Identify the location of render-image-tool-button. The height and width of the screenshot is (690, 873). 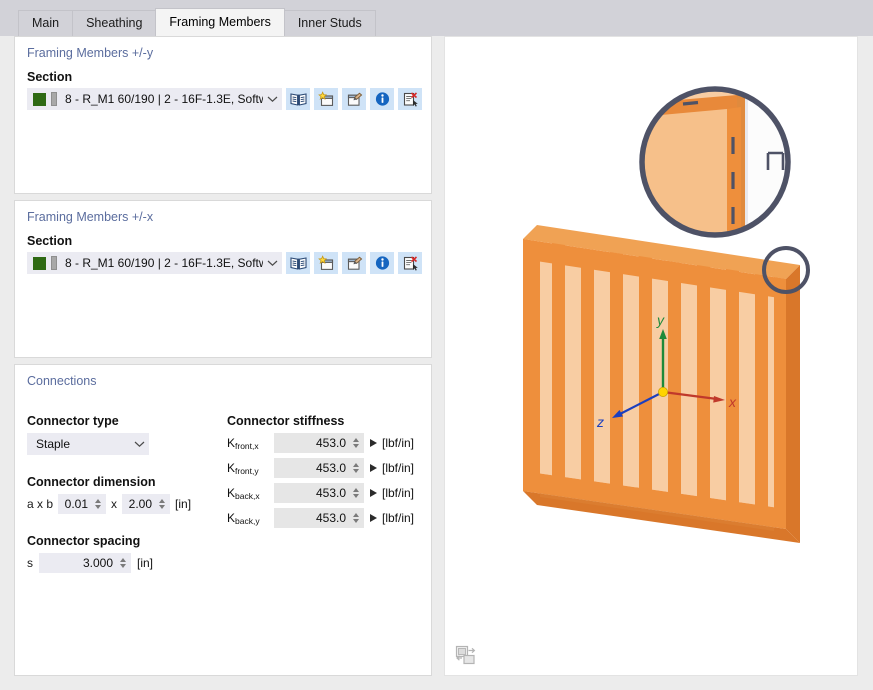
(466, 655).